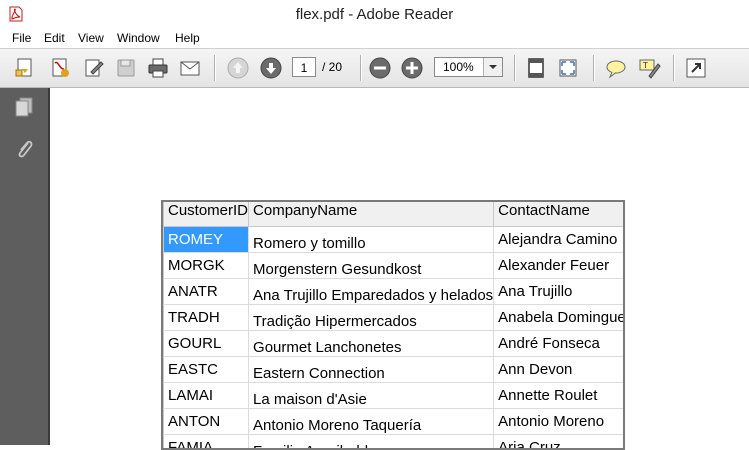  Describe the element at coordinates (158, 68) in the screenshot. I see `print-icon` at that location.